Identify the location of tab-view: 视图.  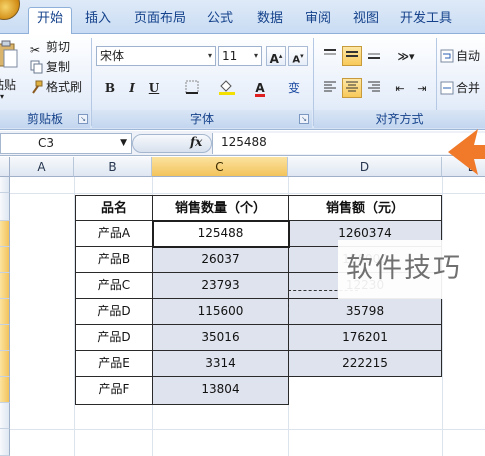
(366, 21).